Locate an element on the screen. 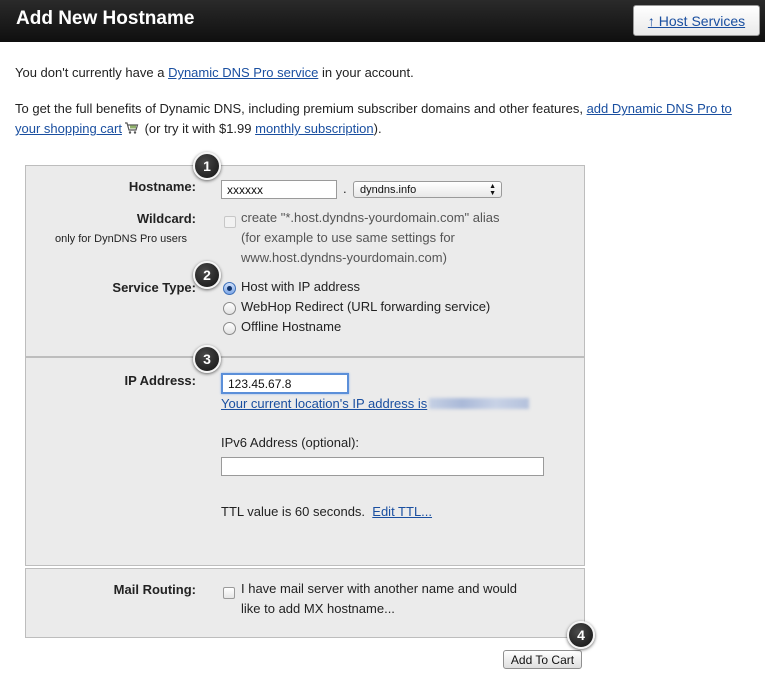 This screenshot has height=690, width=765. domain-select: dyndns.info ▲ ▼ is located at coordinates (427, 189).